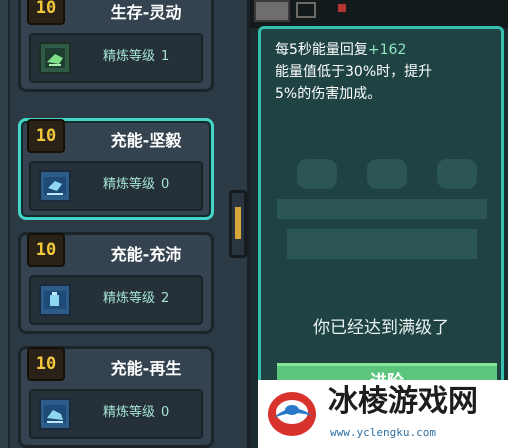 This screenshot has width=508, height=448. I want to click on watermark-title: 冰棱游戏网, so click(403, 401).